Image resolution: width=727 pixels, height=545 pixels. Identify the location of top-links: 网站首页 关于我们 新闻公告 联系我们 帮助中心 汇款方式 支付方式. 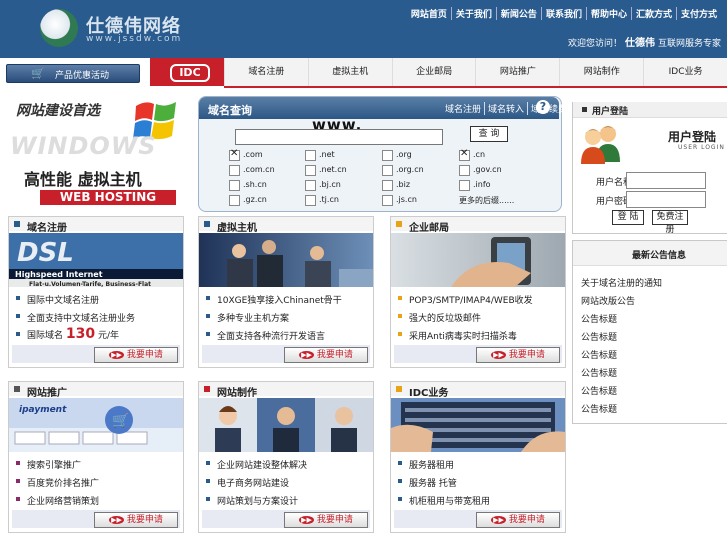
(564, 13).